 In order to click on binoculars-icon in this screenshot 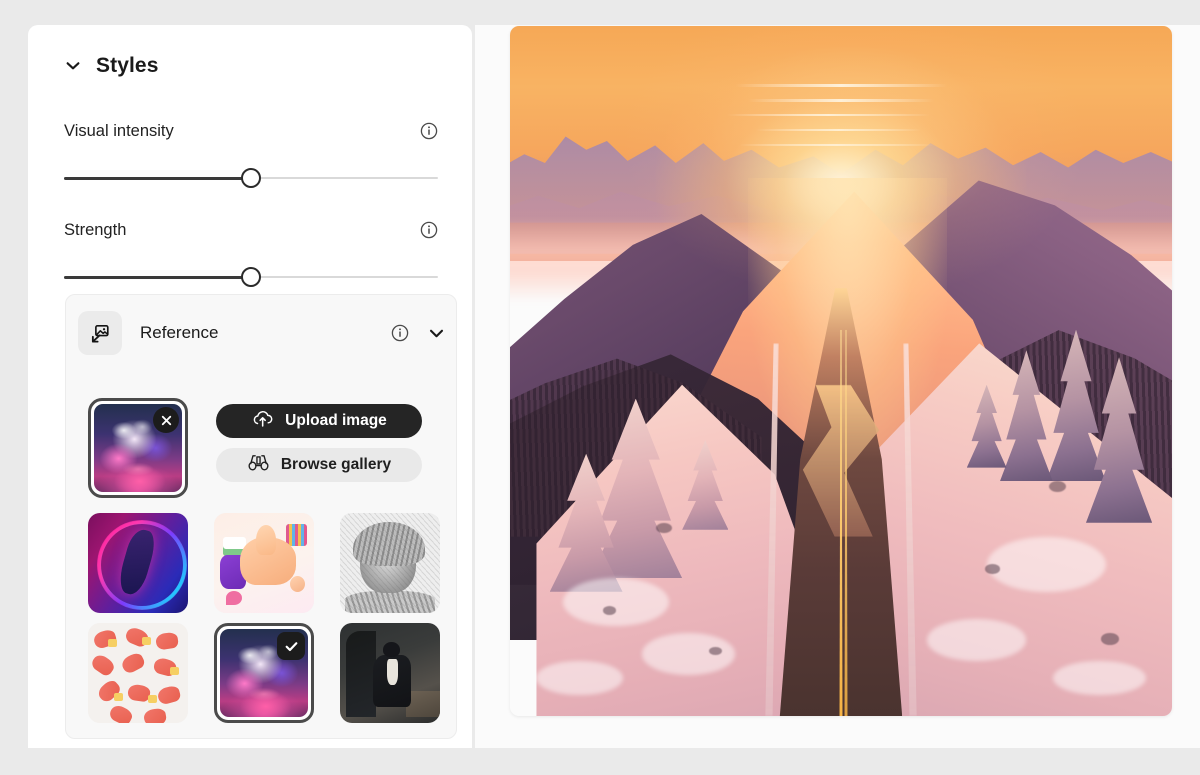, I will do `click(258, 465)`.